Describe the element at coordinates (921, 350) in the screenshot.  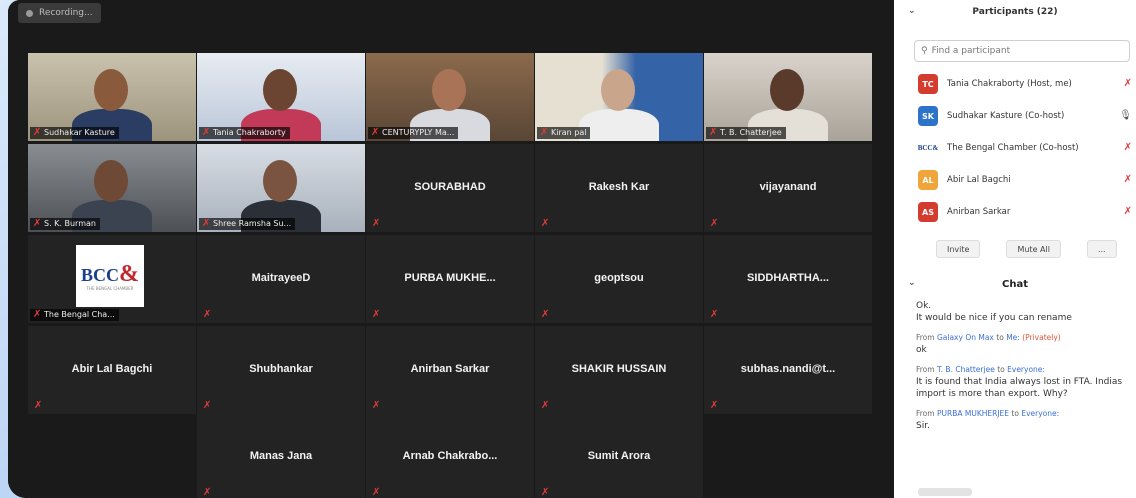
I see `chat-message-text: ok` at that location.